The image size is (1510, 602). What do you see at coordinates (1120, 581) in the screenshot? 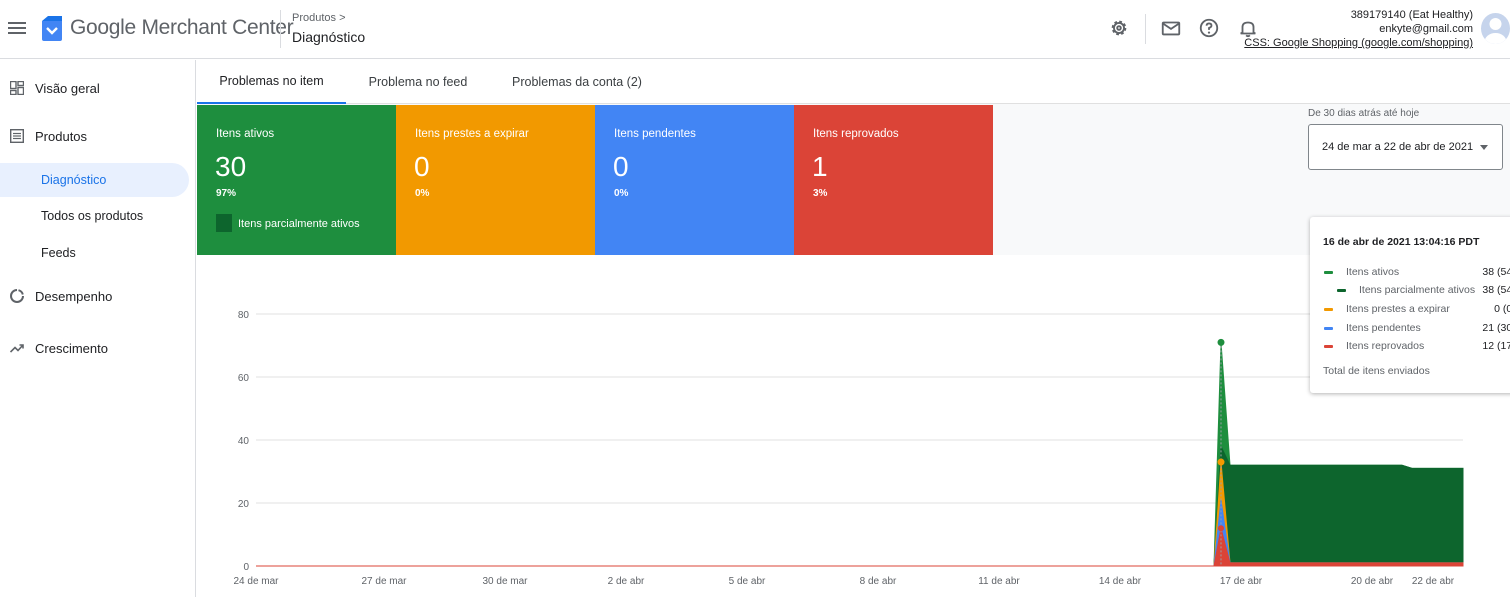
I see `x-tick-label: 14 de abr` at bounding box center [1120, 581].